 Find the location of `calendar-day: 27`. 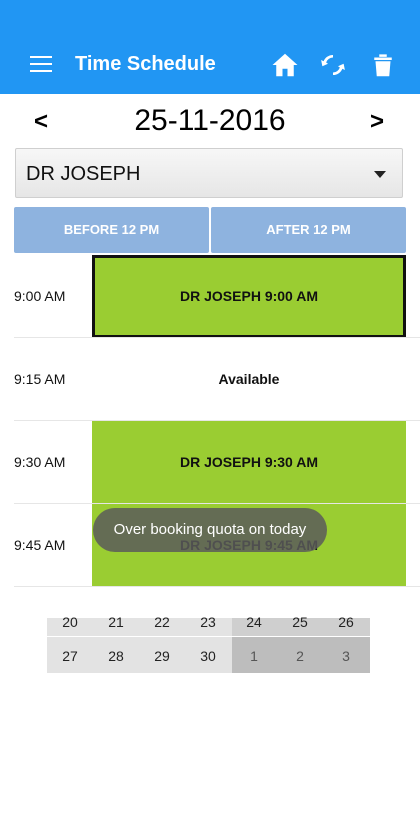

calendar-day: 27 is located at coordinates (70, 656).